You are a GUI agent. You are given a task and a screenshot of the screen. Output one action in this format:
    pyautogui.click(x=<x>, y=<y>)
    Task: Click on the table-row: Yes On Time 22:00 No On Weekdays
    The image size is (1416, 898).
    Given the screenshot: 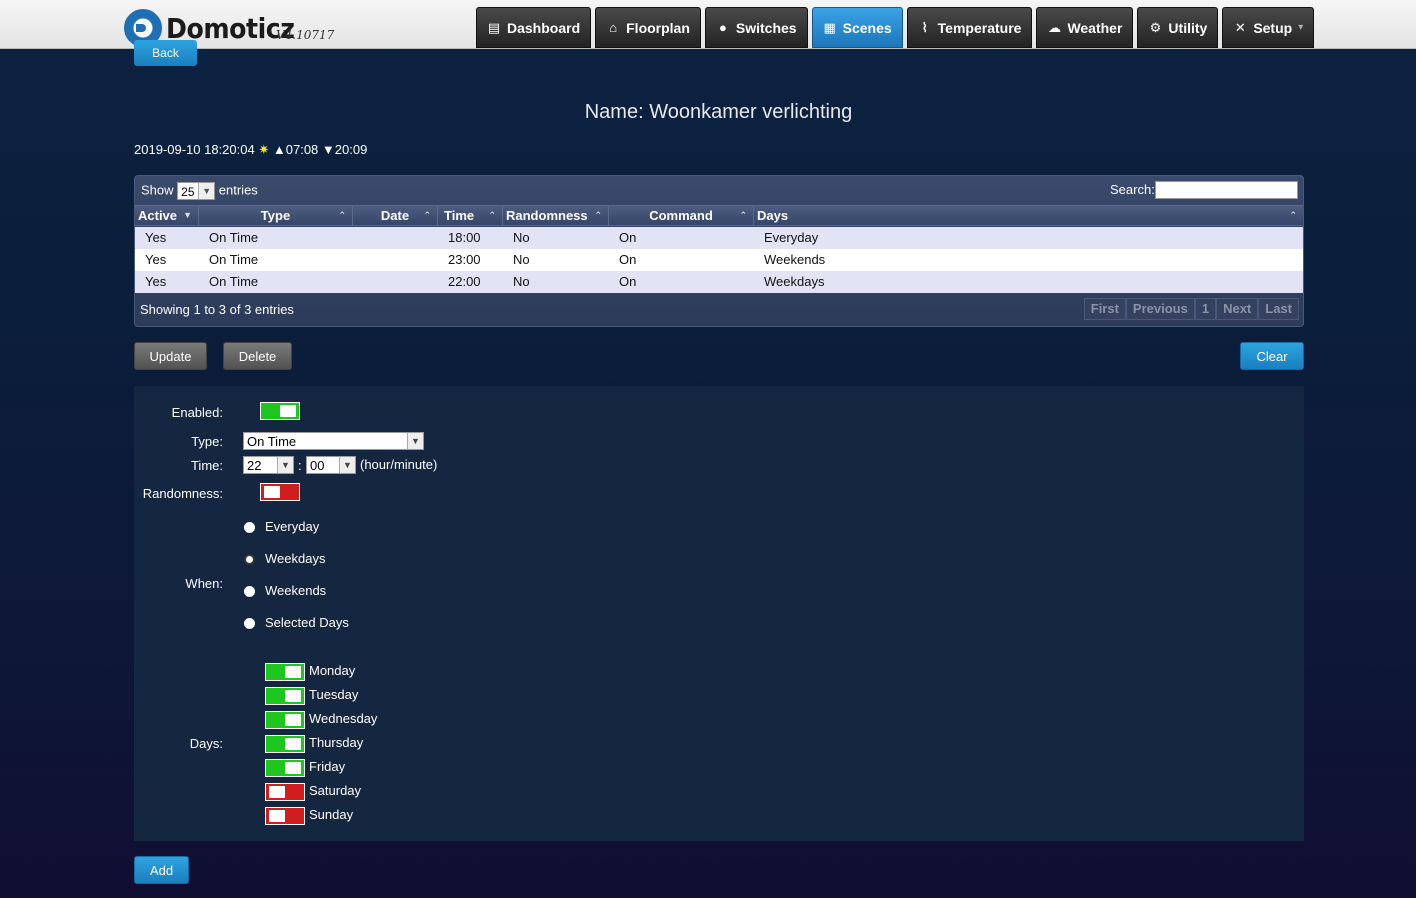 What is the action you would take?
    pyautogui.click(x=719, y=282)
    